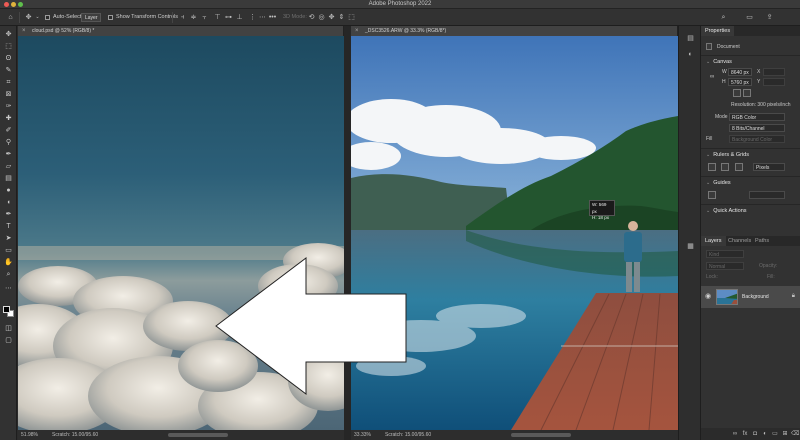 The height and width of the screenshot is (440, 800). What do you see at coordinates (725, 254) in the screenshot?
I see `layer-filter-dropdown: Kind` at bounding box center [725, 254].